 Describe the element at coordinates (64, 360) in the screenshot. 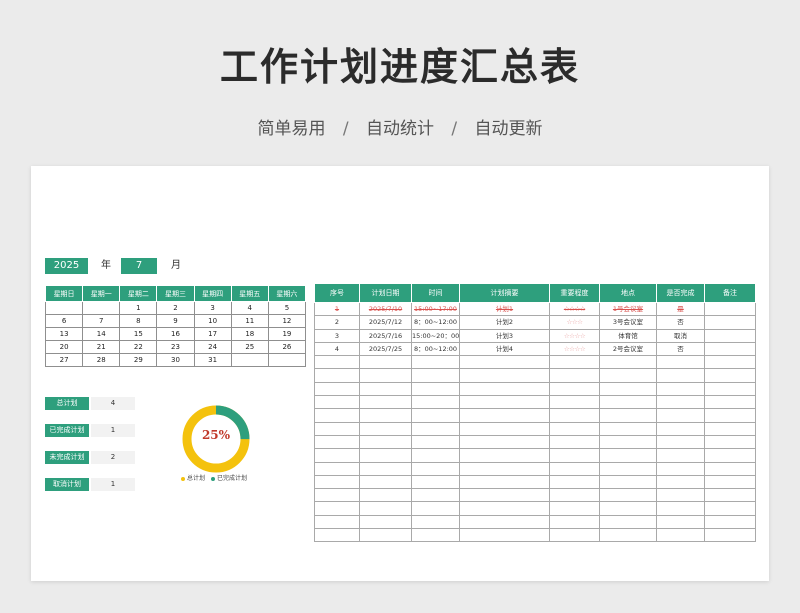

I see `calendar-day-cell: 27` at that location.